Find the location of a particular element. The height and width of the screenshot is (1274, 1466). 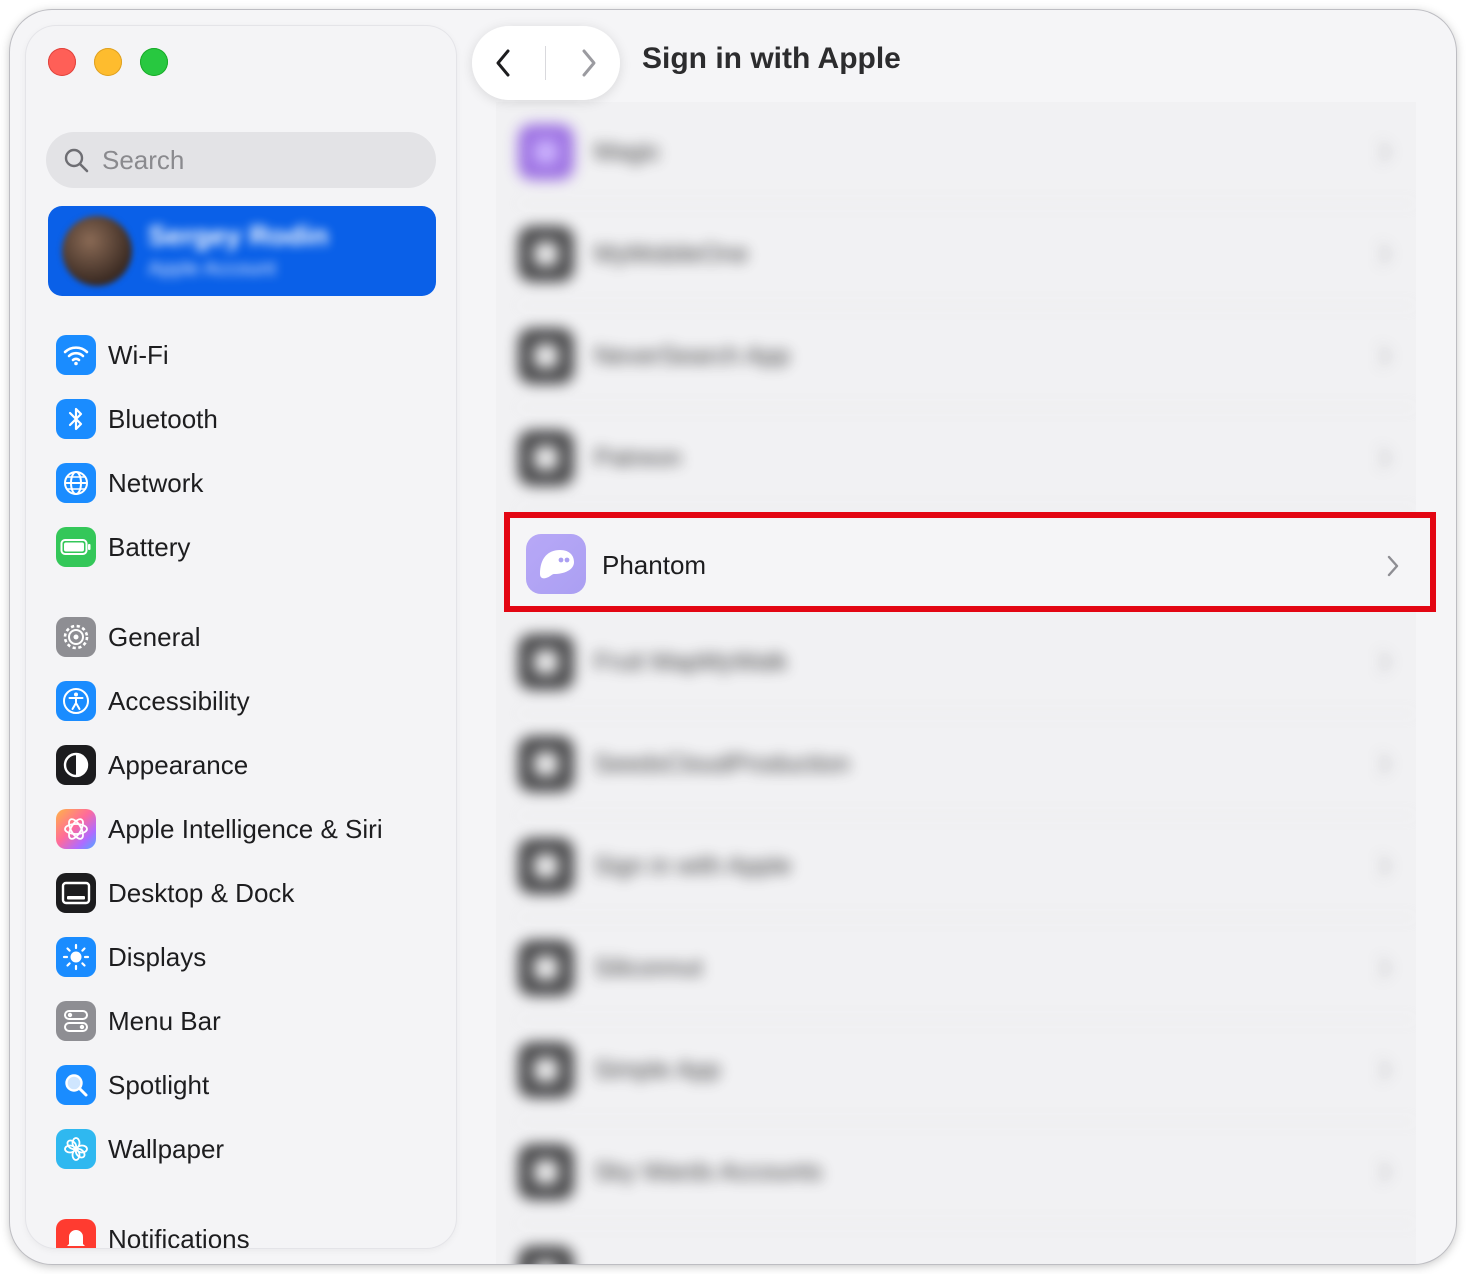

wifi-icon is located at coordinates (76, 355).